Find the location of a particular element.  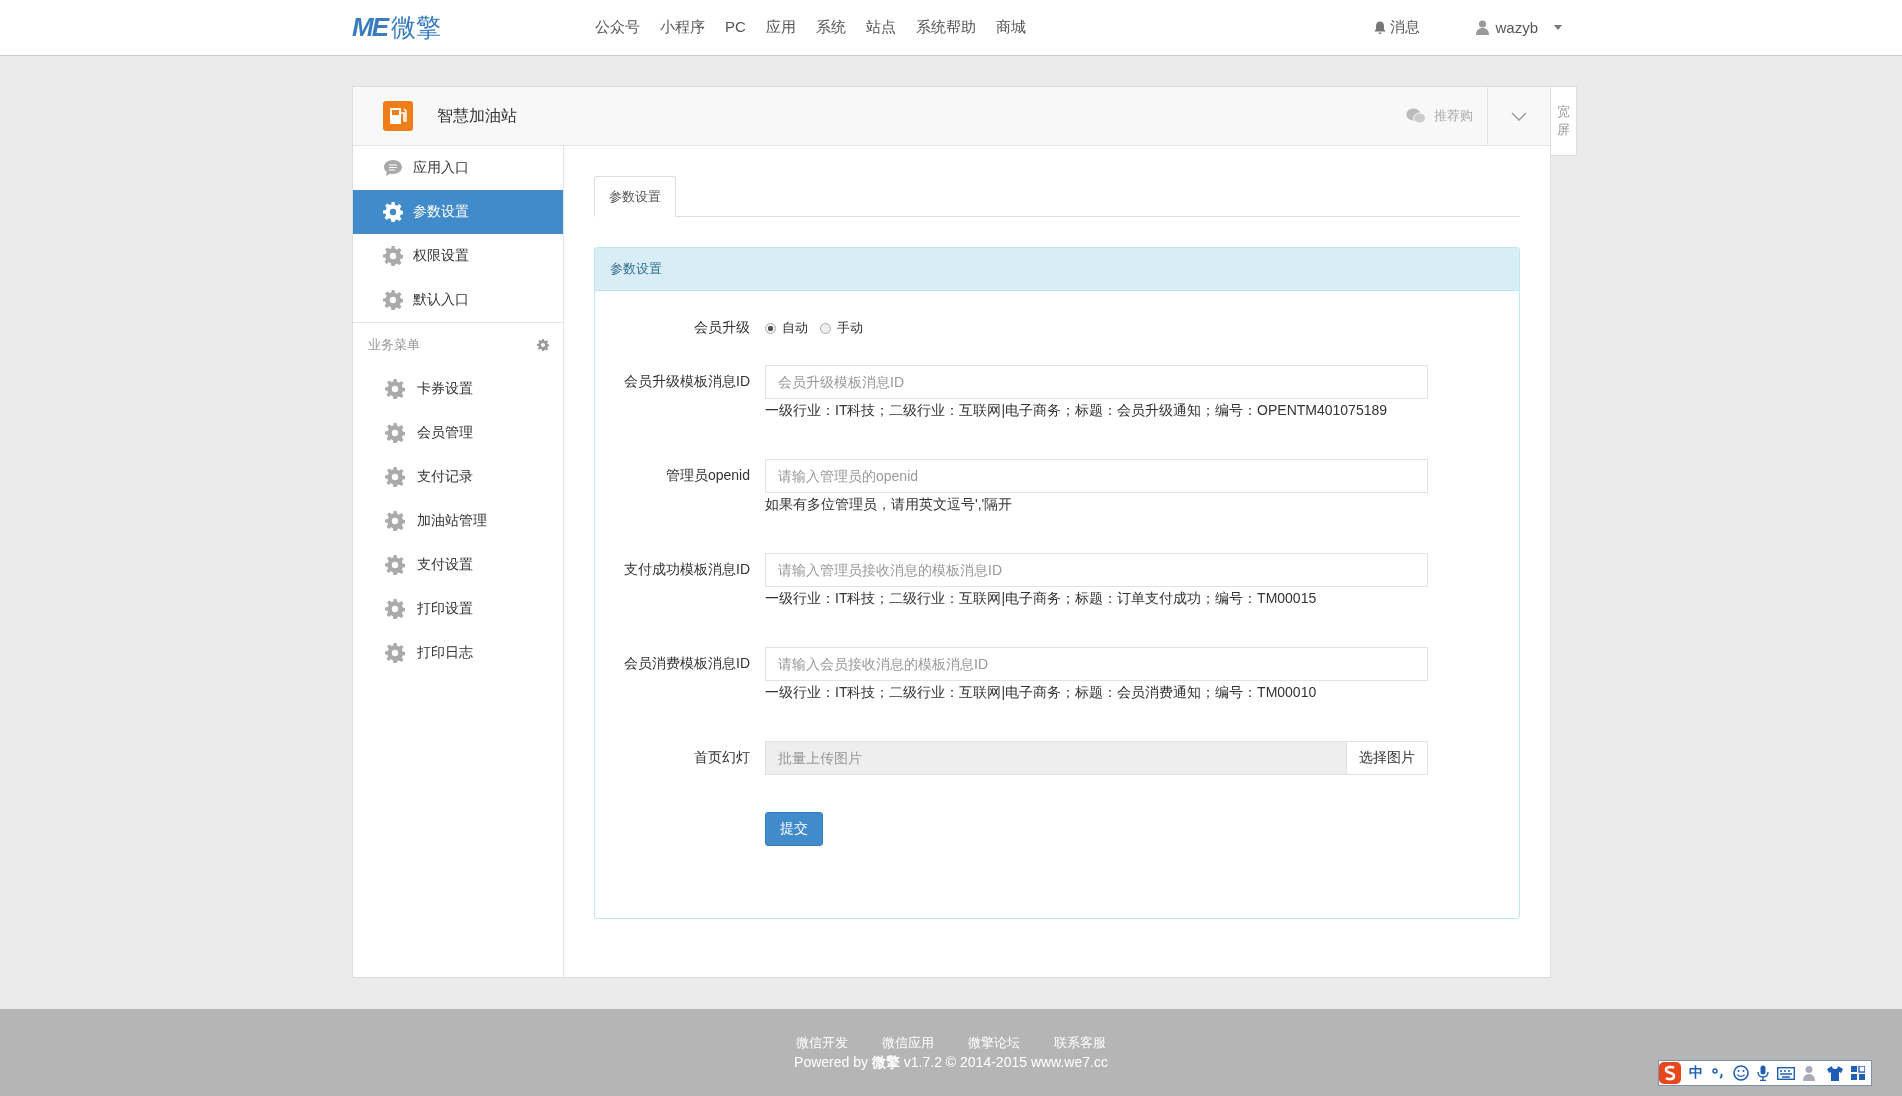

logo: ME微擎 is located at coordinates (473, 27).